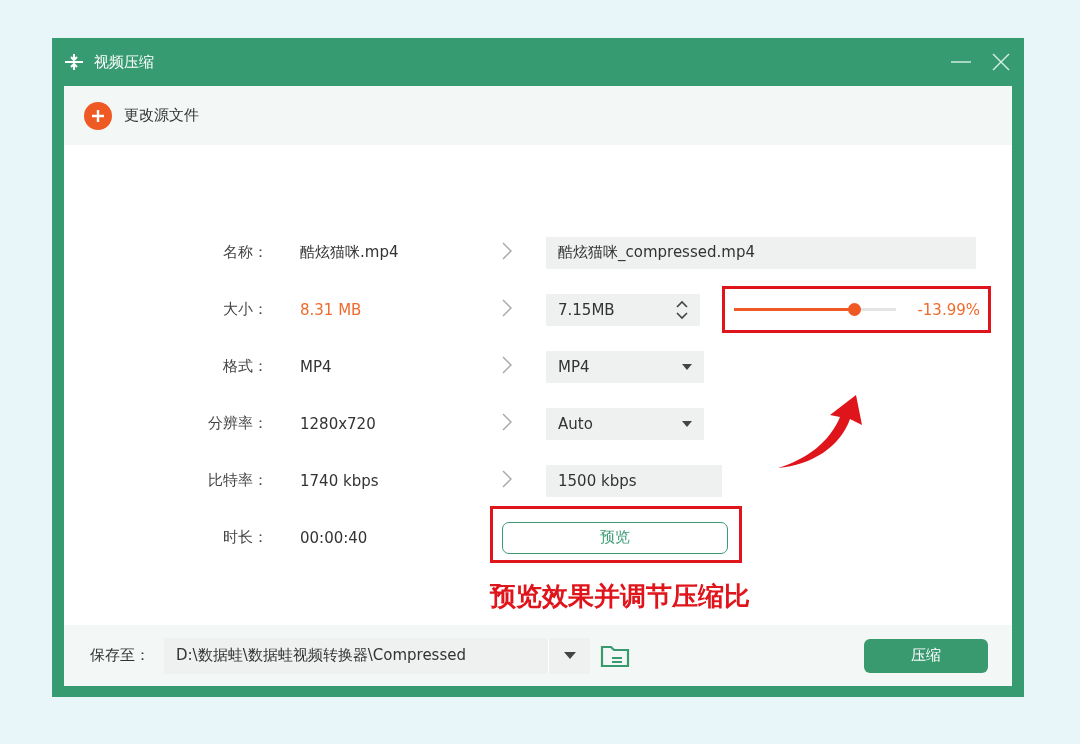 The image size is (1080, 744). What do you see at coordinates (338, 423) in the screenshot?
I see `source-value: 1280x720` at bounding box center [338, 423].